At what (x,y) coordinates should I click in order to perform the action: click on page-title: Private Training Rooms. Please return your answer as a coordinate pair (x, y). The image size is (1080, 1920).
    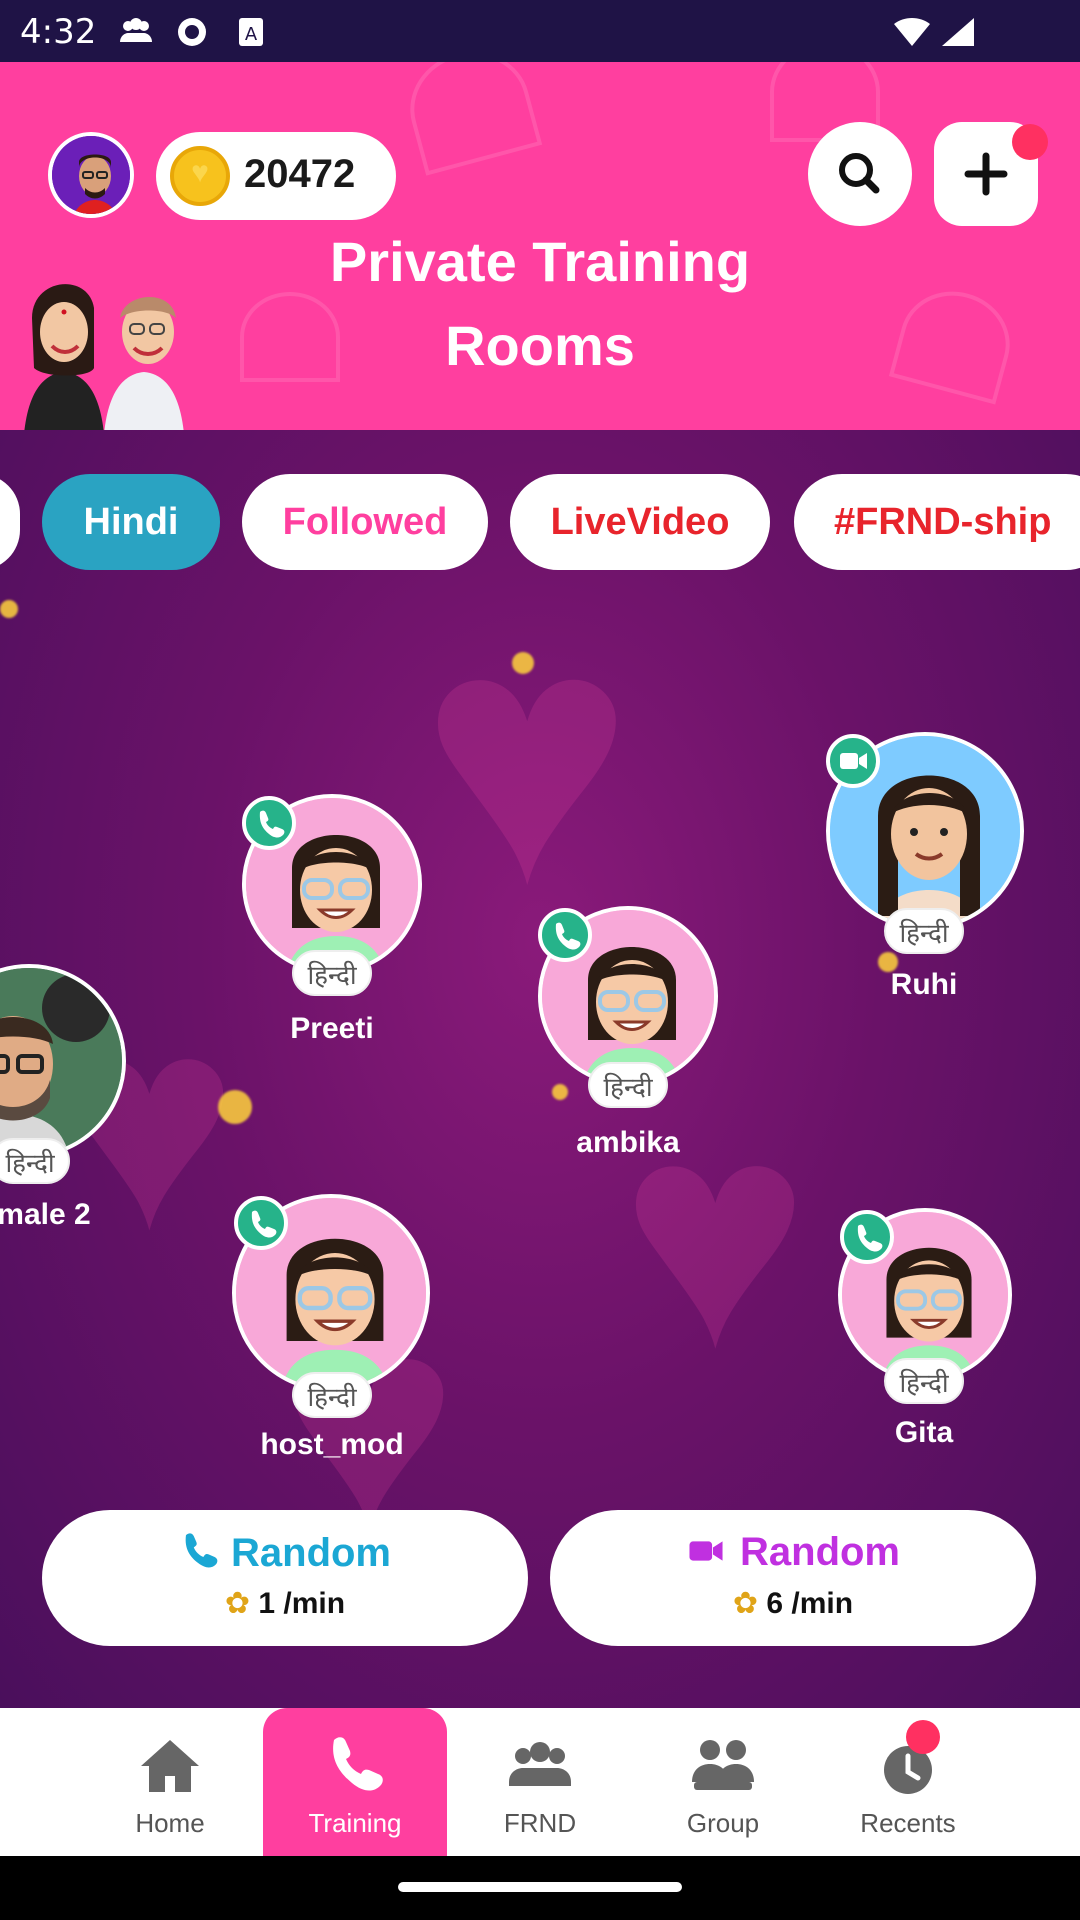
    Looking at the image, I should click on (540, 303).